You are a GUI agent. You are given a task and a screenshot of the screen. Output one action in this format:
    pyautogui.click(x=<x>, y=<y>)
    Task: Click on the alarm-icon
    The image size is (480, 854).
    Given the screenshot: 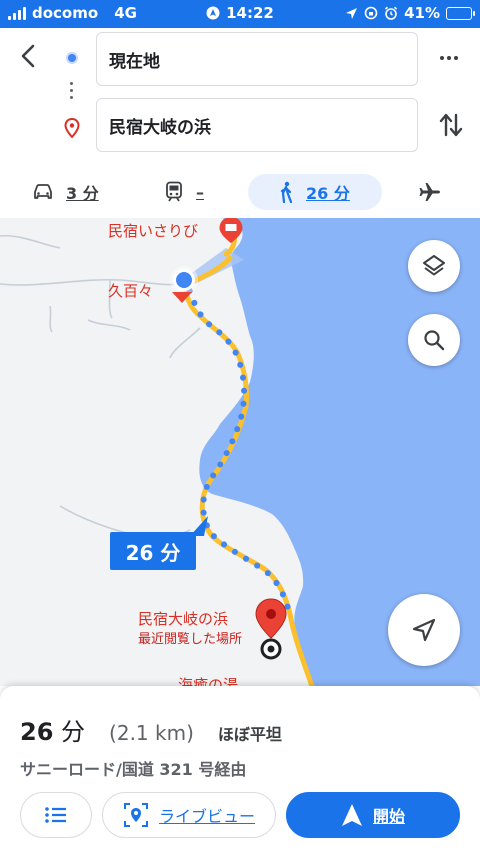 What is the action you would take?
    pyautogui.click(x=391, y=13)
    